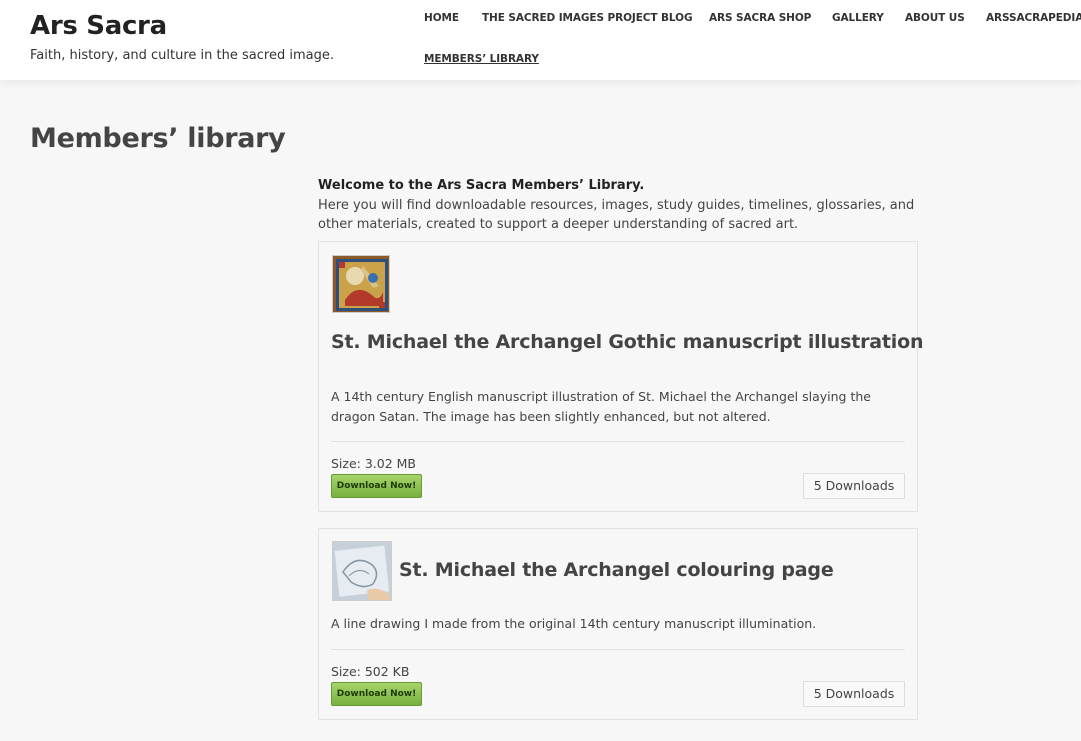 This screenshot has width=1081, height=741. I want to click on manuscript-thumbnail-image, so click(361, 284).